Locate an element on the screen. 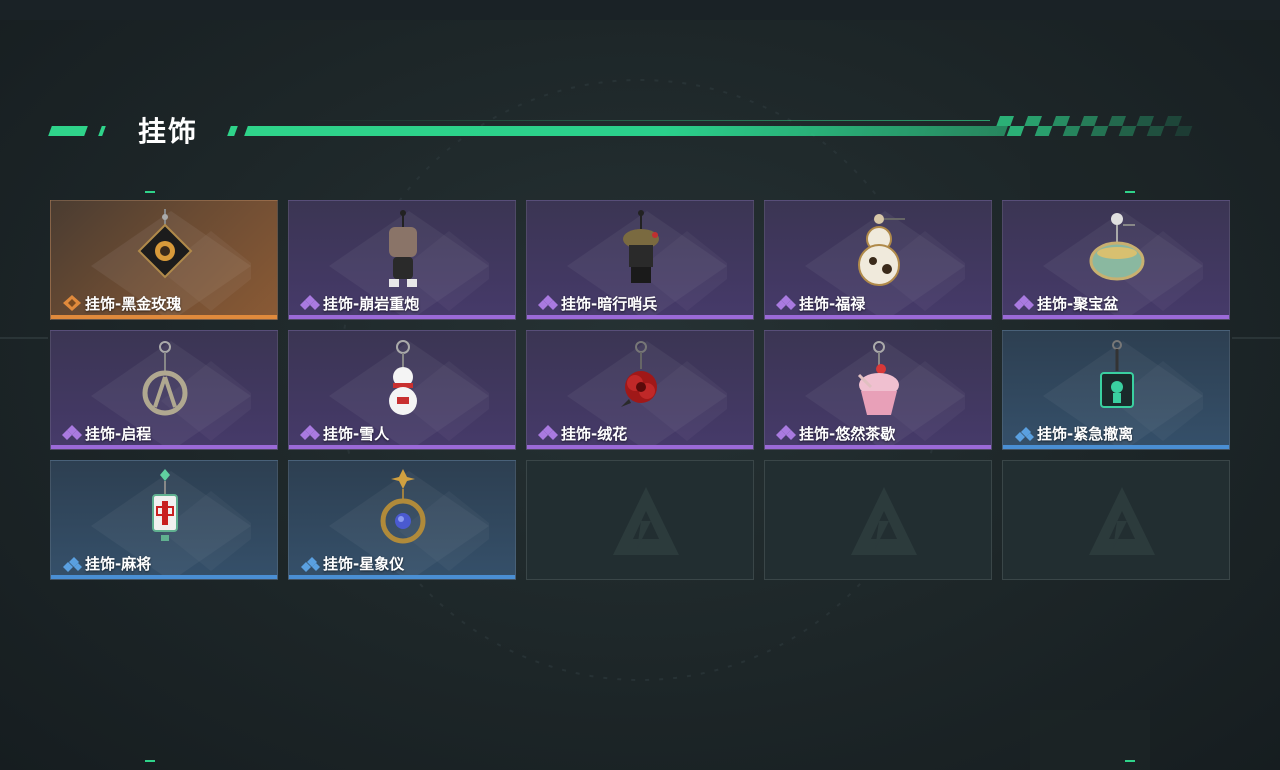 Image resolution: width=1280 pixels, height=770 pixels. page-title: 挂饰 is located at coordinates (168, 131).